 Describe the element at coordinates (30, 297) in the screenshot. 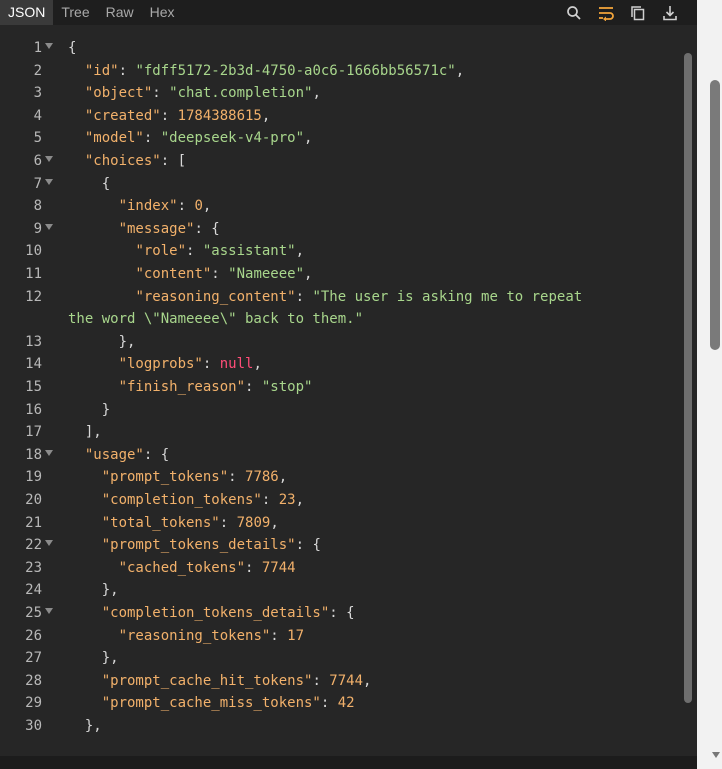

I see `line-number-row: 12` at that location.